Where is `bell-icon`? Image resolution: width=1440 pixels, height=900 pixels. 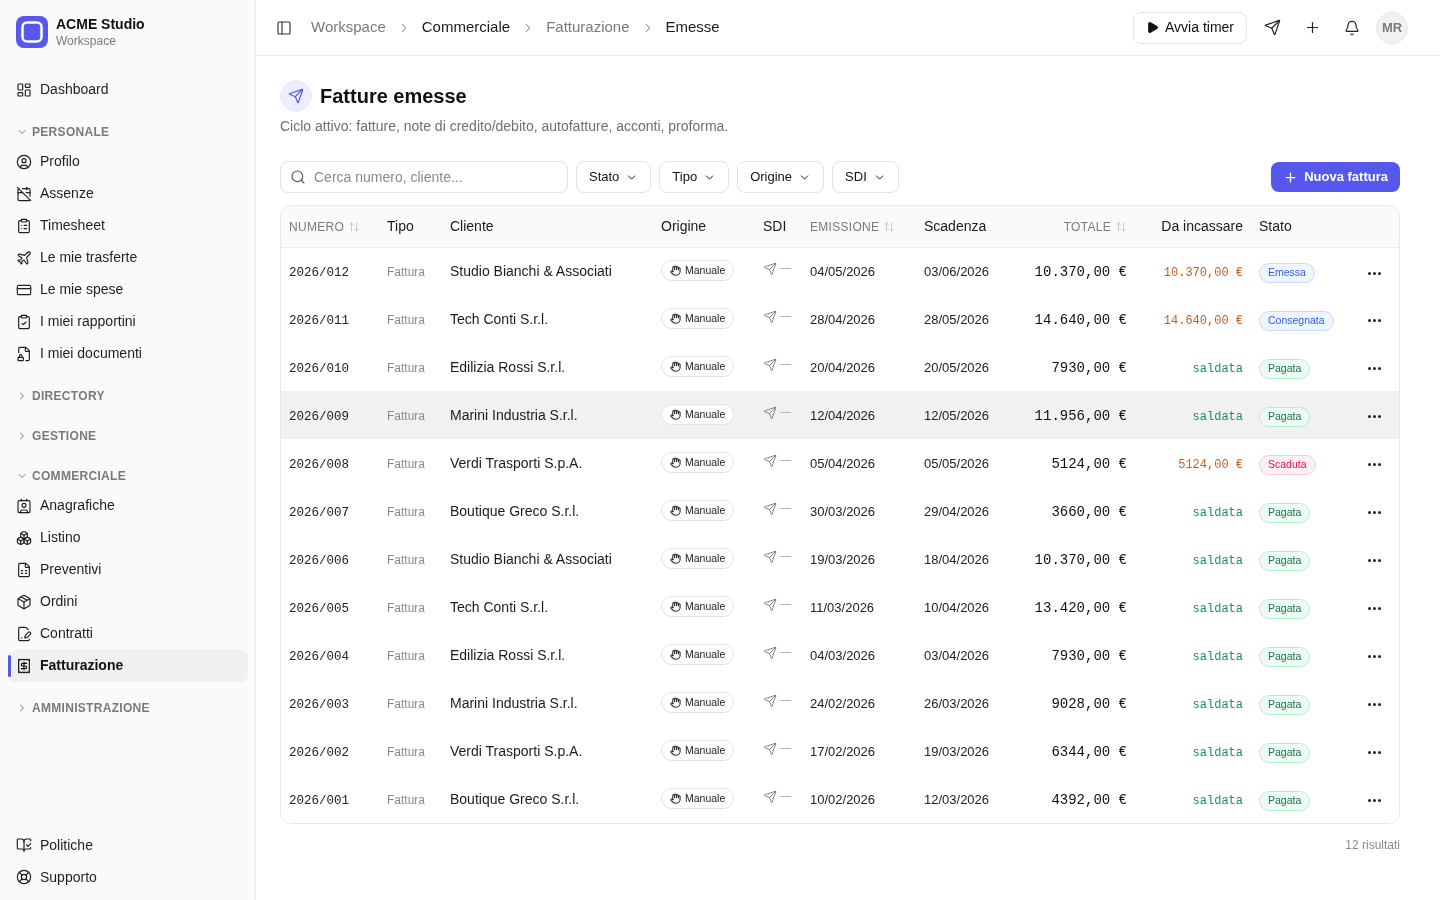 bell-icon is located at coordinates (1352, 27).